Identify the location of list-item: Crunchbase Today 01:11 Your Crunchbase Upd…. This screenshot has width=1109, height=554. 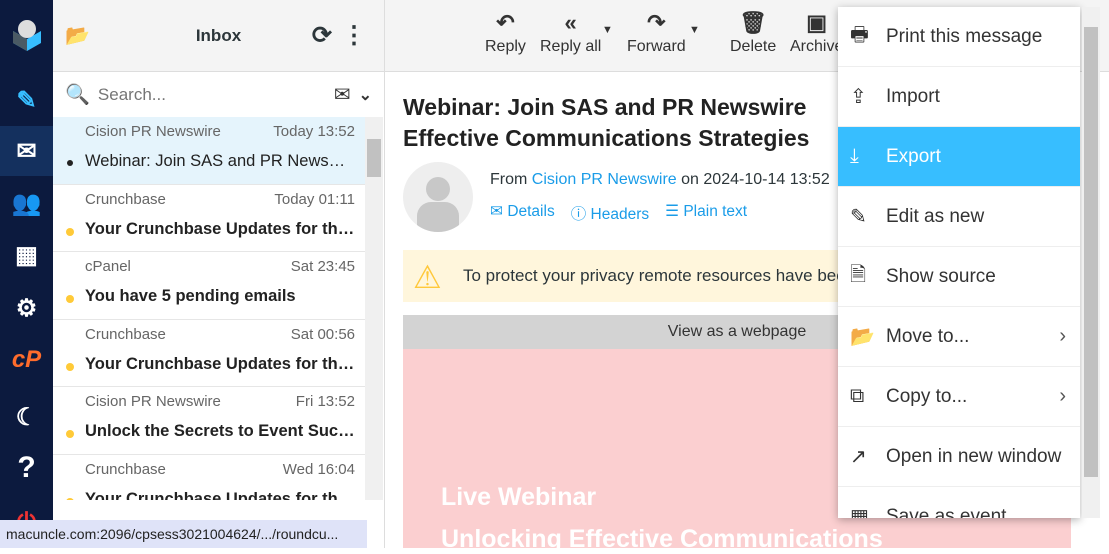
(209, 218).